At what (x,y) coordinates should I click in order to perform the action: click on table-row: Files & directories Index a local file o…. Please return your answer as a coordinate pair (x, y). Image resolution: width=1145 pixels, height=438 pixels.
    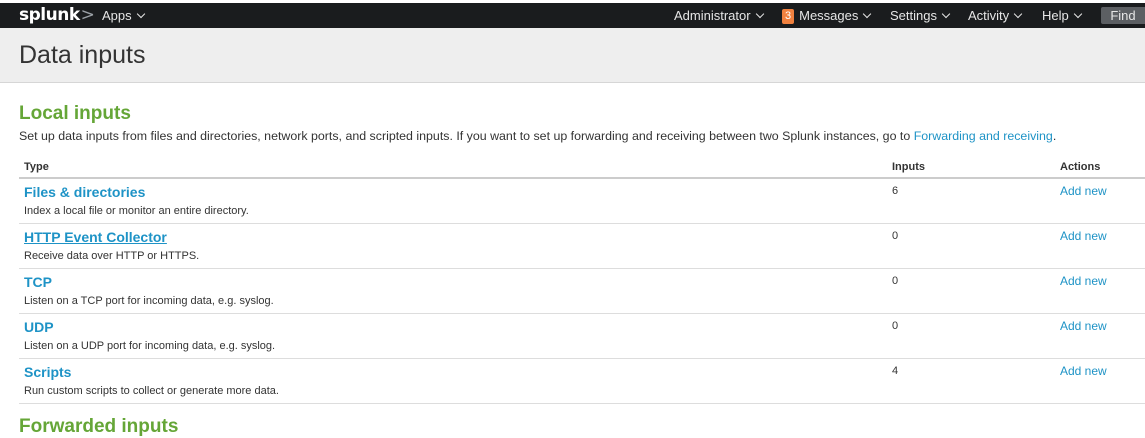
    Looking at the image, I should click on (582, 201).